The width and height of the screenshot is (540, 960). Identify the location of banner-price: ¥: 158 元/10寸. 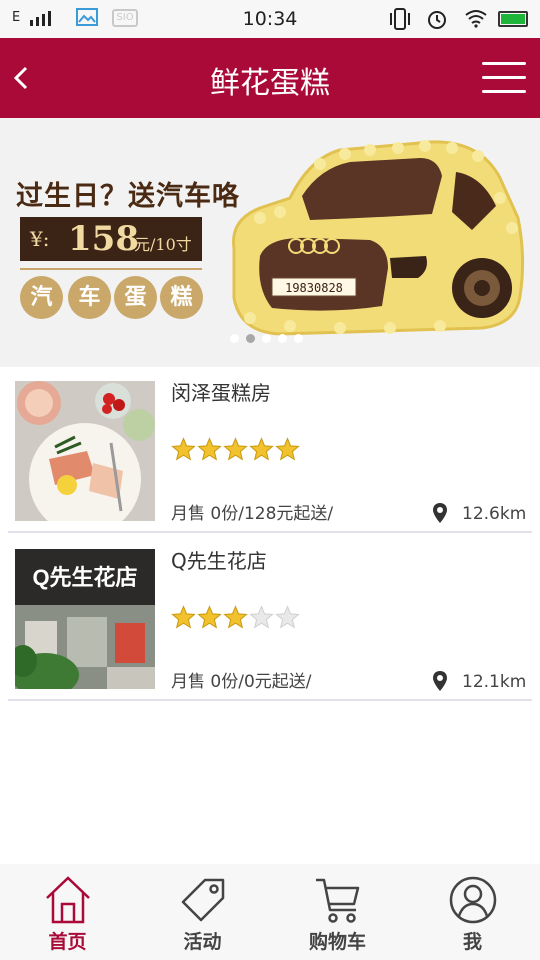
(111, 239).